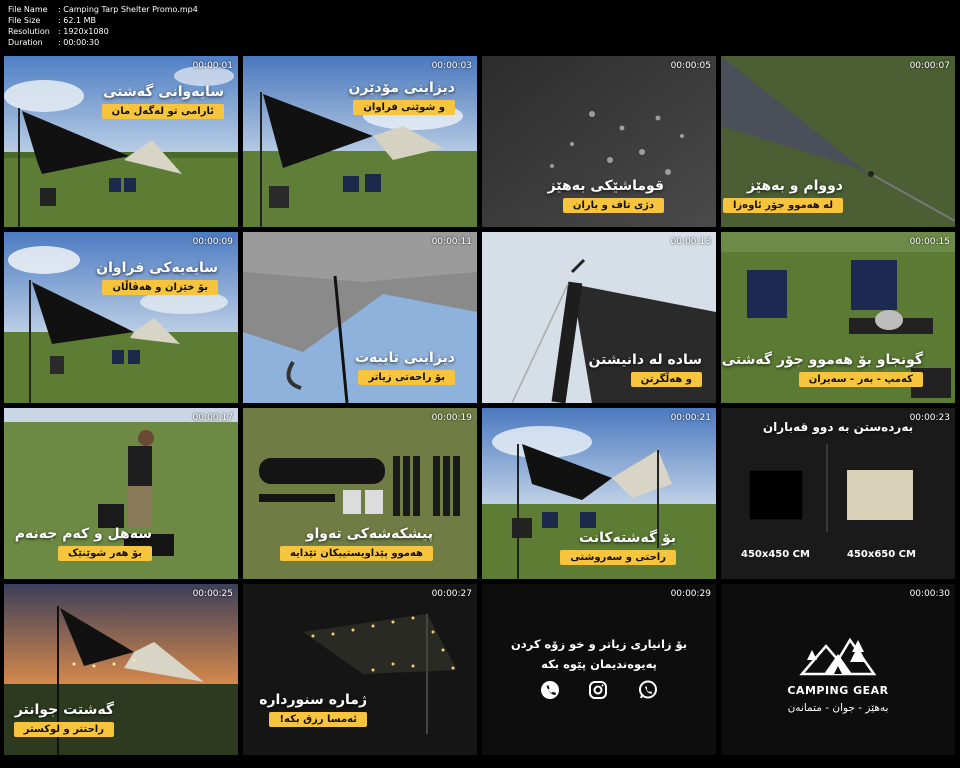 Image resolution: width=960 pixels, height=768 pixels. What do you see at coordinates (406, 377) in the screenshot?
I see `caption-subtitle: بۆ راحەتی زیاتر` at bounding box center [406, 377].